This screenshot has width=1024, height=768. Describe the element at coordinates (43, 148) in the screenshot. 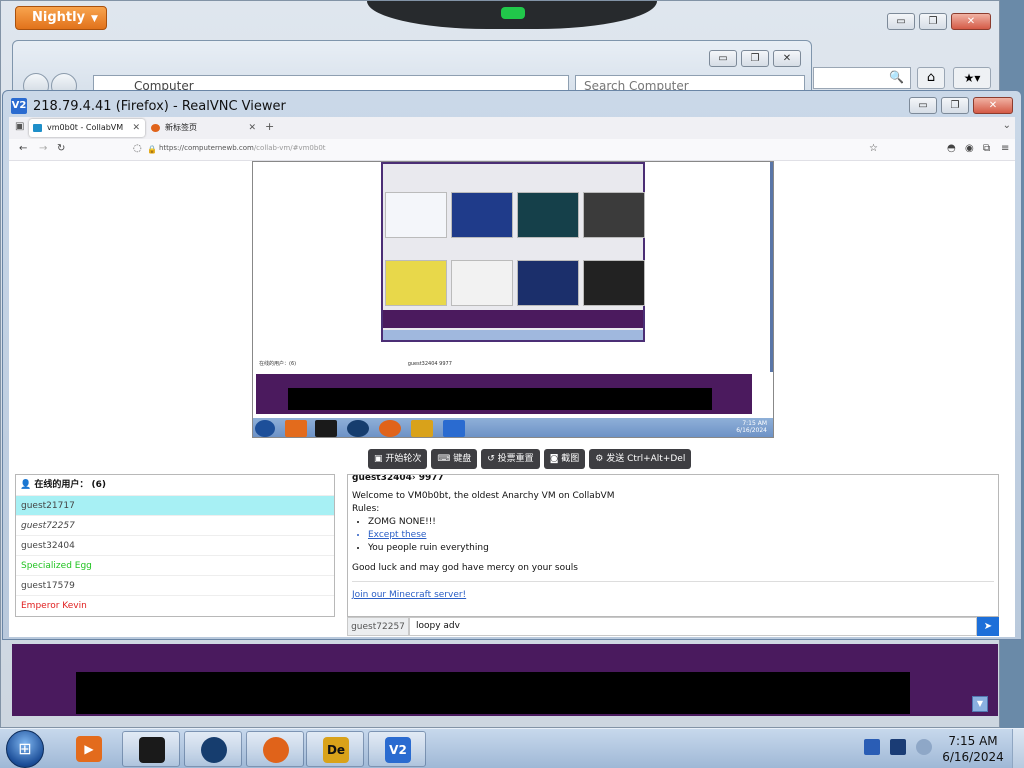

I see `forward-arrow-icon: →` at that location.